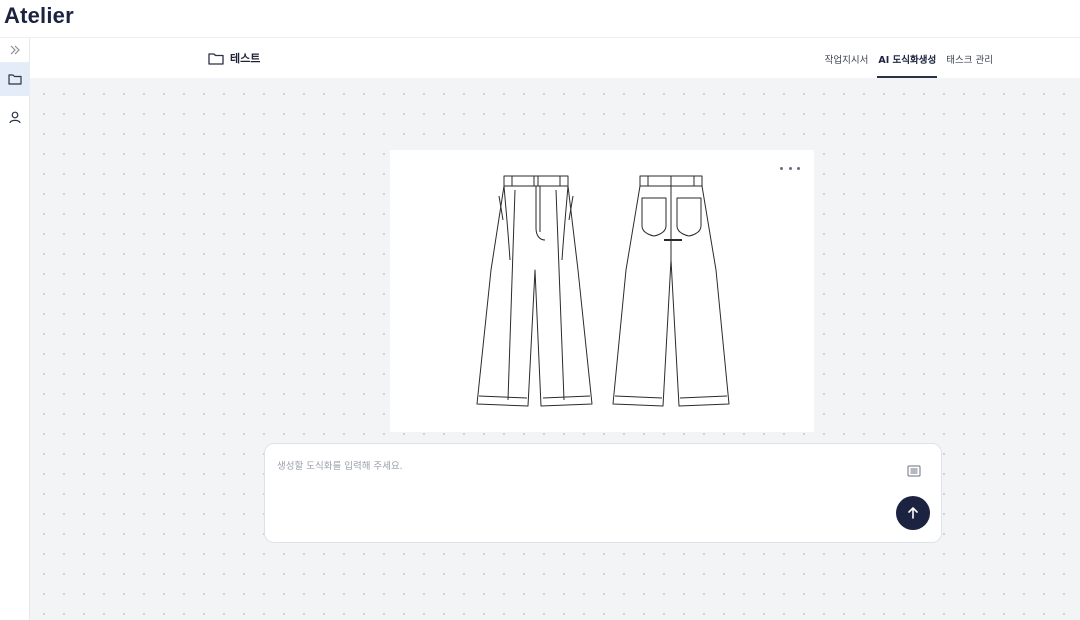 The height and width of the screenshot is (620, 1080). What do you see at coordinates (577, 466) in the screenshot?
I see `prompt-input` at bounding box center [577, 466].